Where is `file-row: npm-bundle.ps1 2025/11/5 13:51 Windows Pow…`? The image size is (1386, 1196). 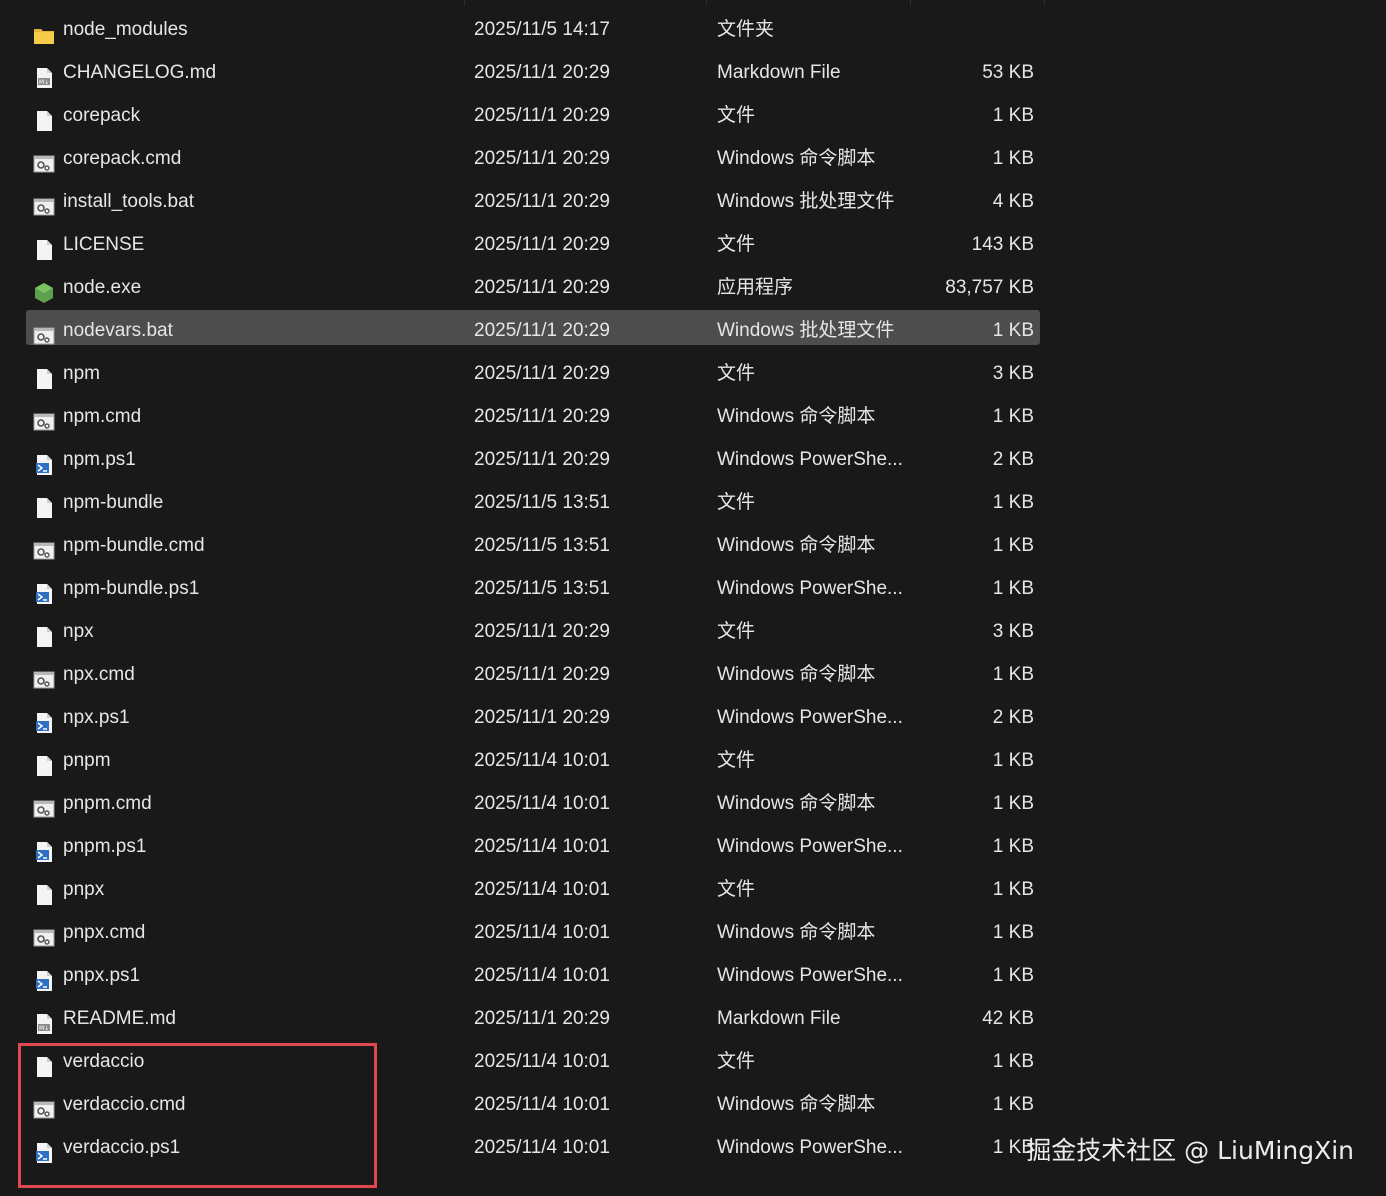 file-row: npm-bundle.ps1 2025/11/5 13:51 Windows Pow… is located at coordinates (693, 588).